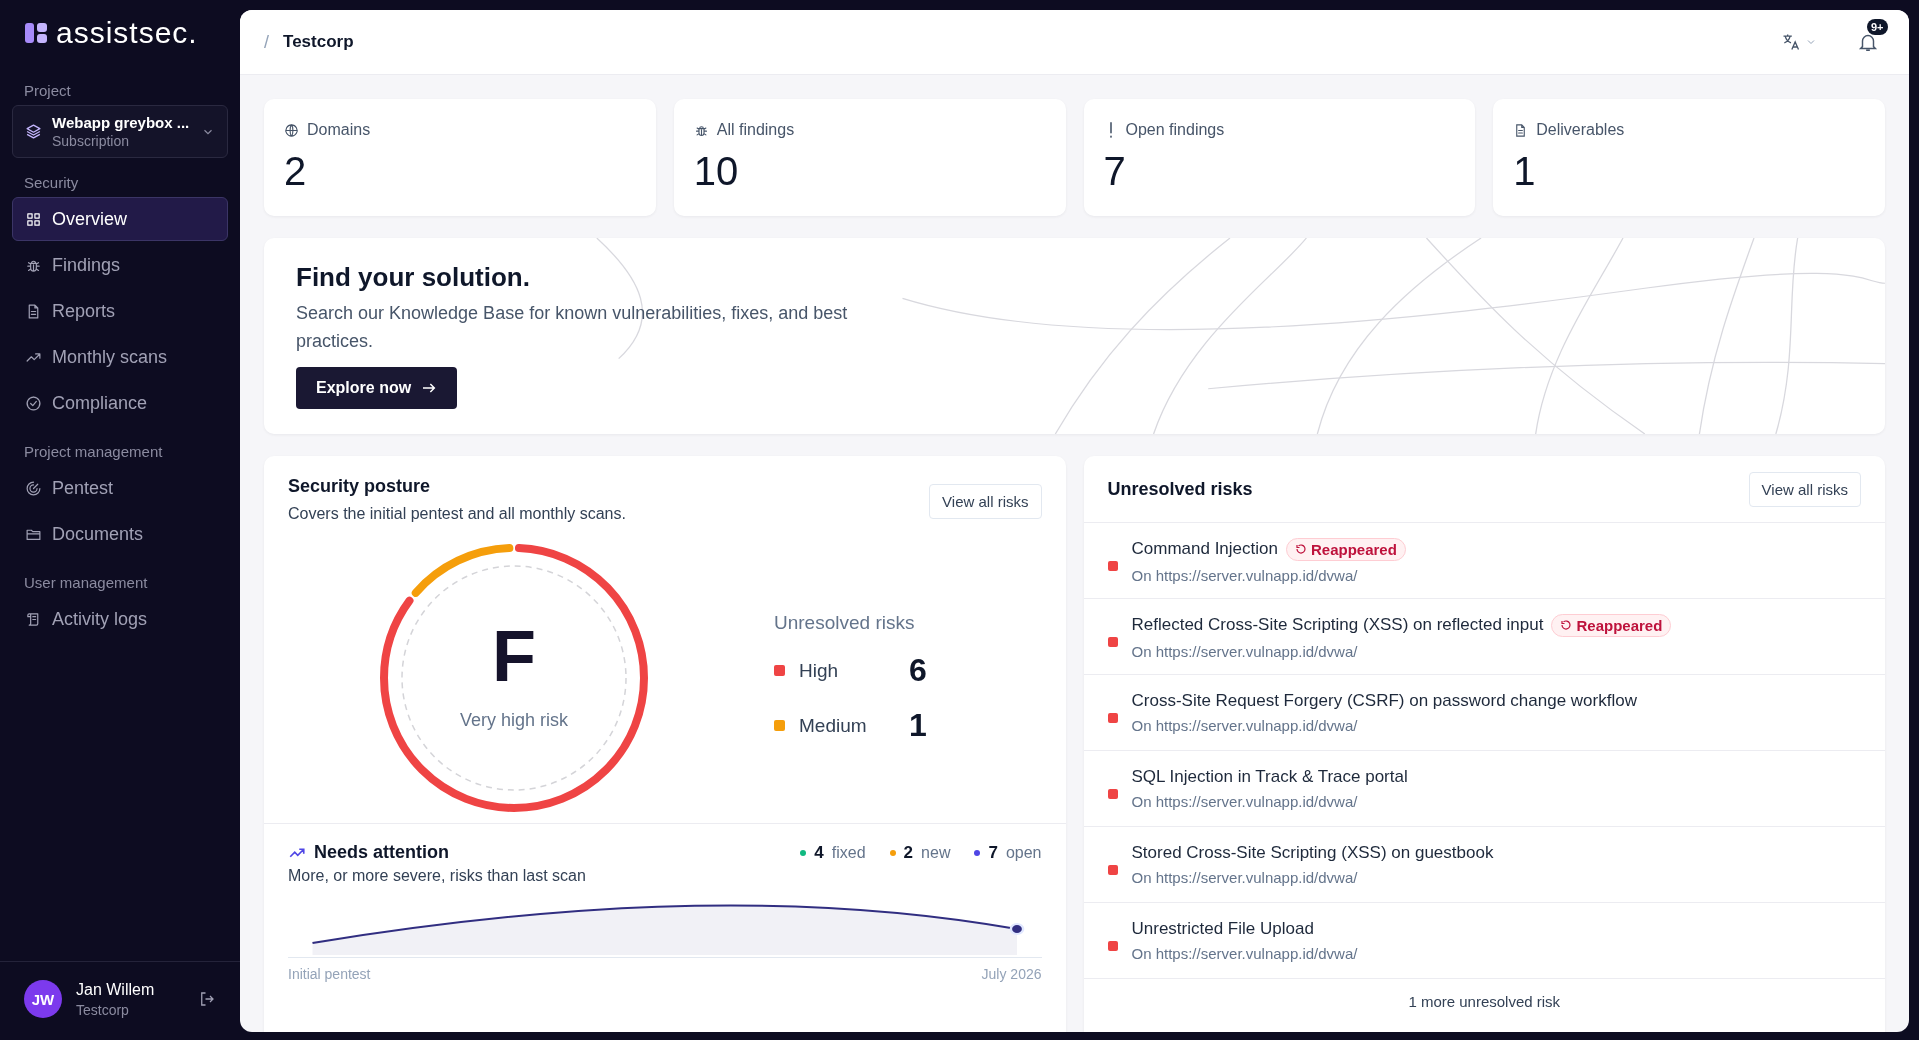  What do you see at coordinates (103, 1009) in the screenshot?
I see `user-org: Testcorp` at bounding box center [103, 1009].